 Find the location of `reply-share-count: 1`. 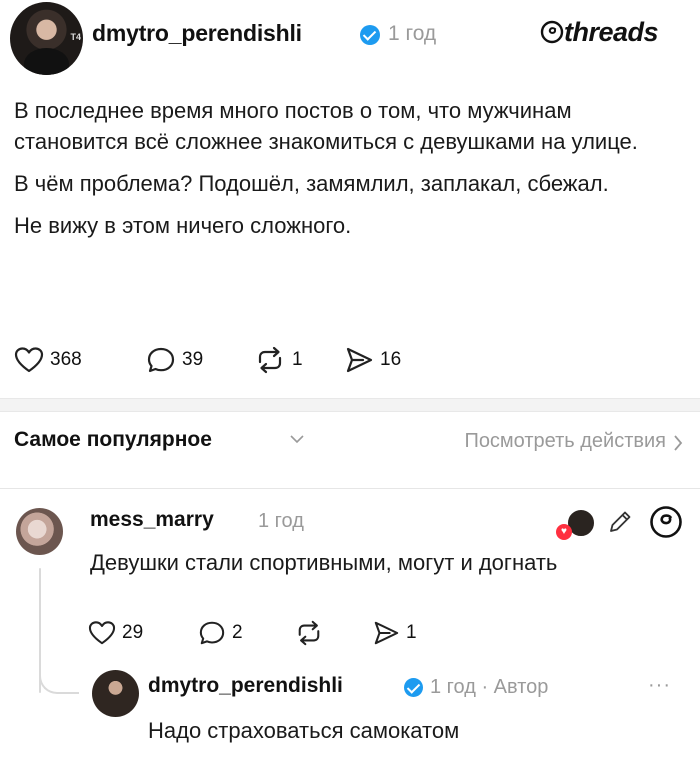

reply-share-count: 1 is located at coordinates (411, 632).